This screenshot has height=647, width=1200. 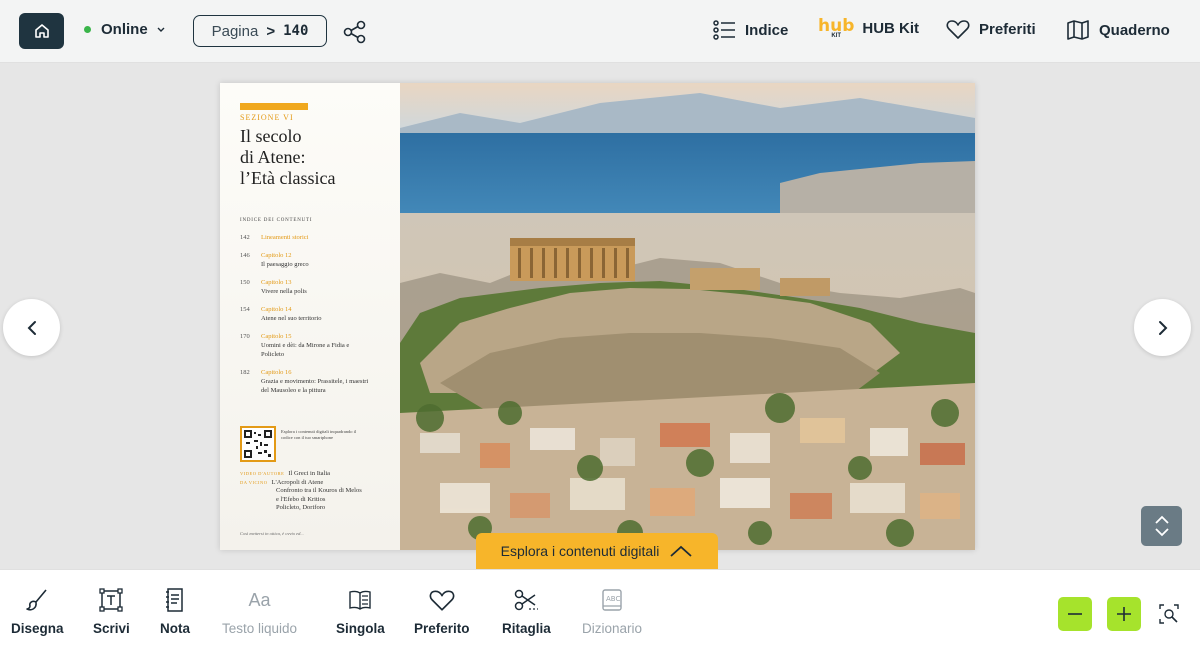 I want to click on page-label: Pagina, so click(x=235, y=31).